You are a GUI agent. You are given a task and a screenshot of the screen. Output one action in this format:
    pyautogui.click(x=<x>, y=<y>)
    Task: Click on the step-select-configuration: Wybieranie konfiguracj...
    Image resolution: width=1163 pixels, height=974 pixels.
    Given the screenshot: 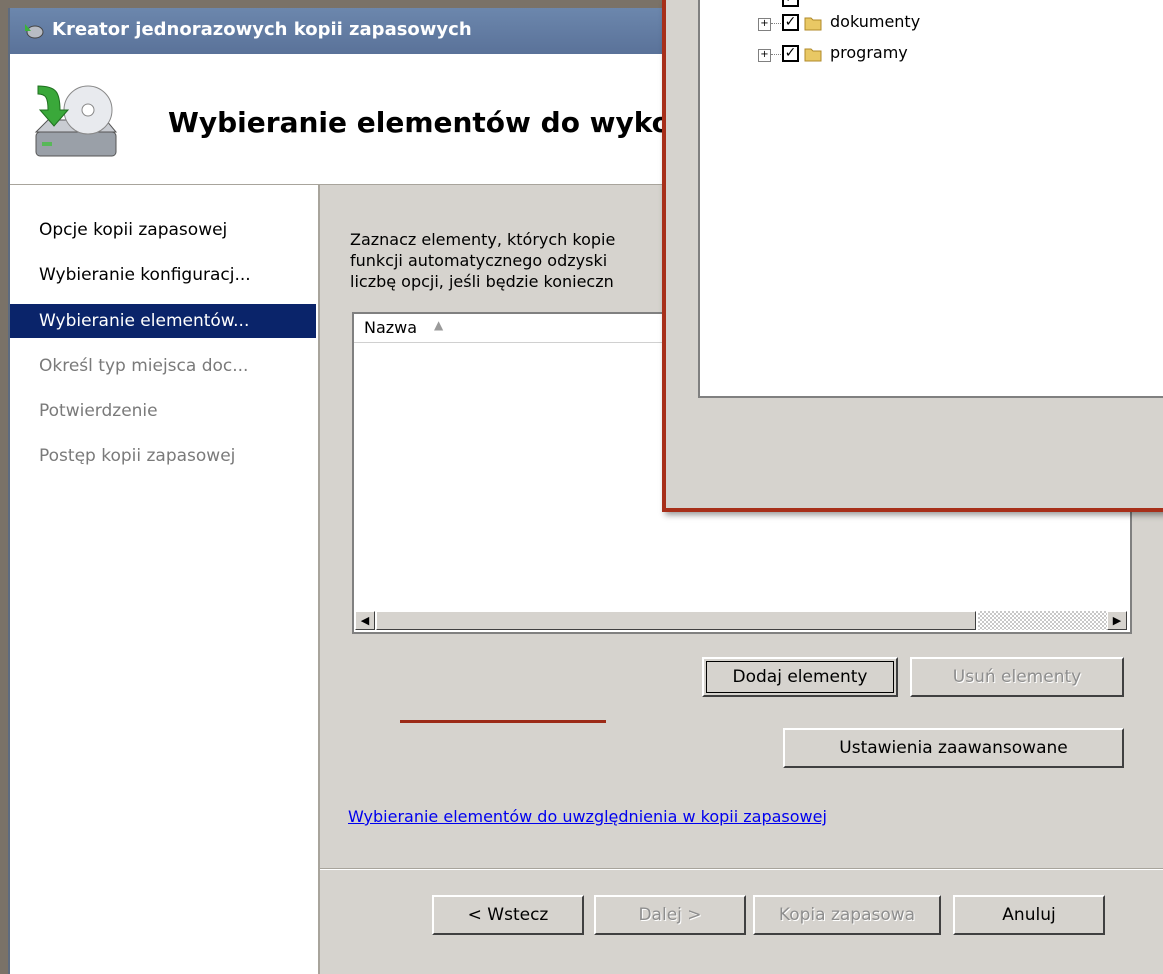 What is the action you would take?
    pyautogui.click(x=163, y=275)
    